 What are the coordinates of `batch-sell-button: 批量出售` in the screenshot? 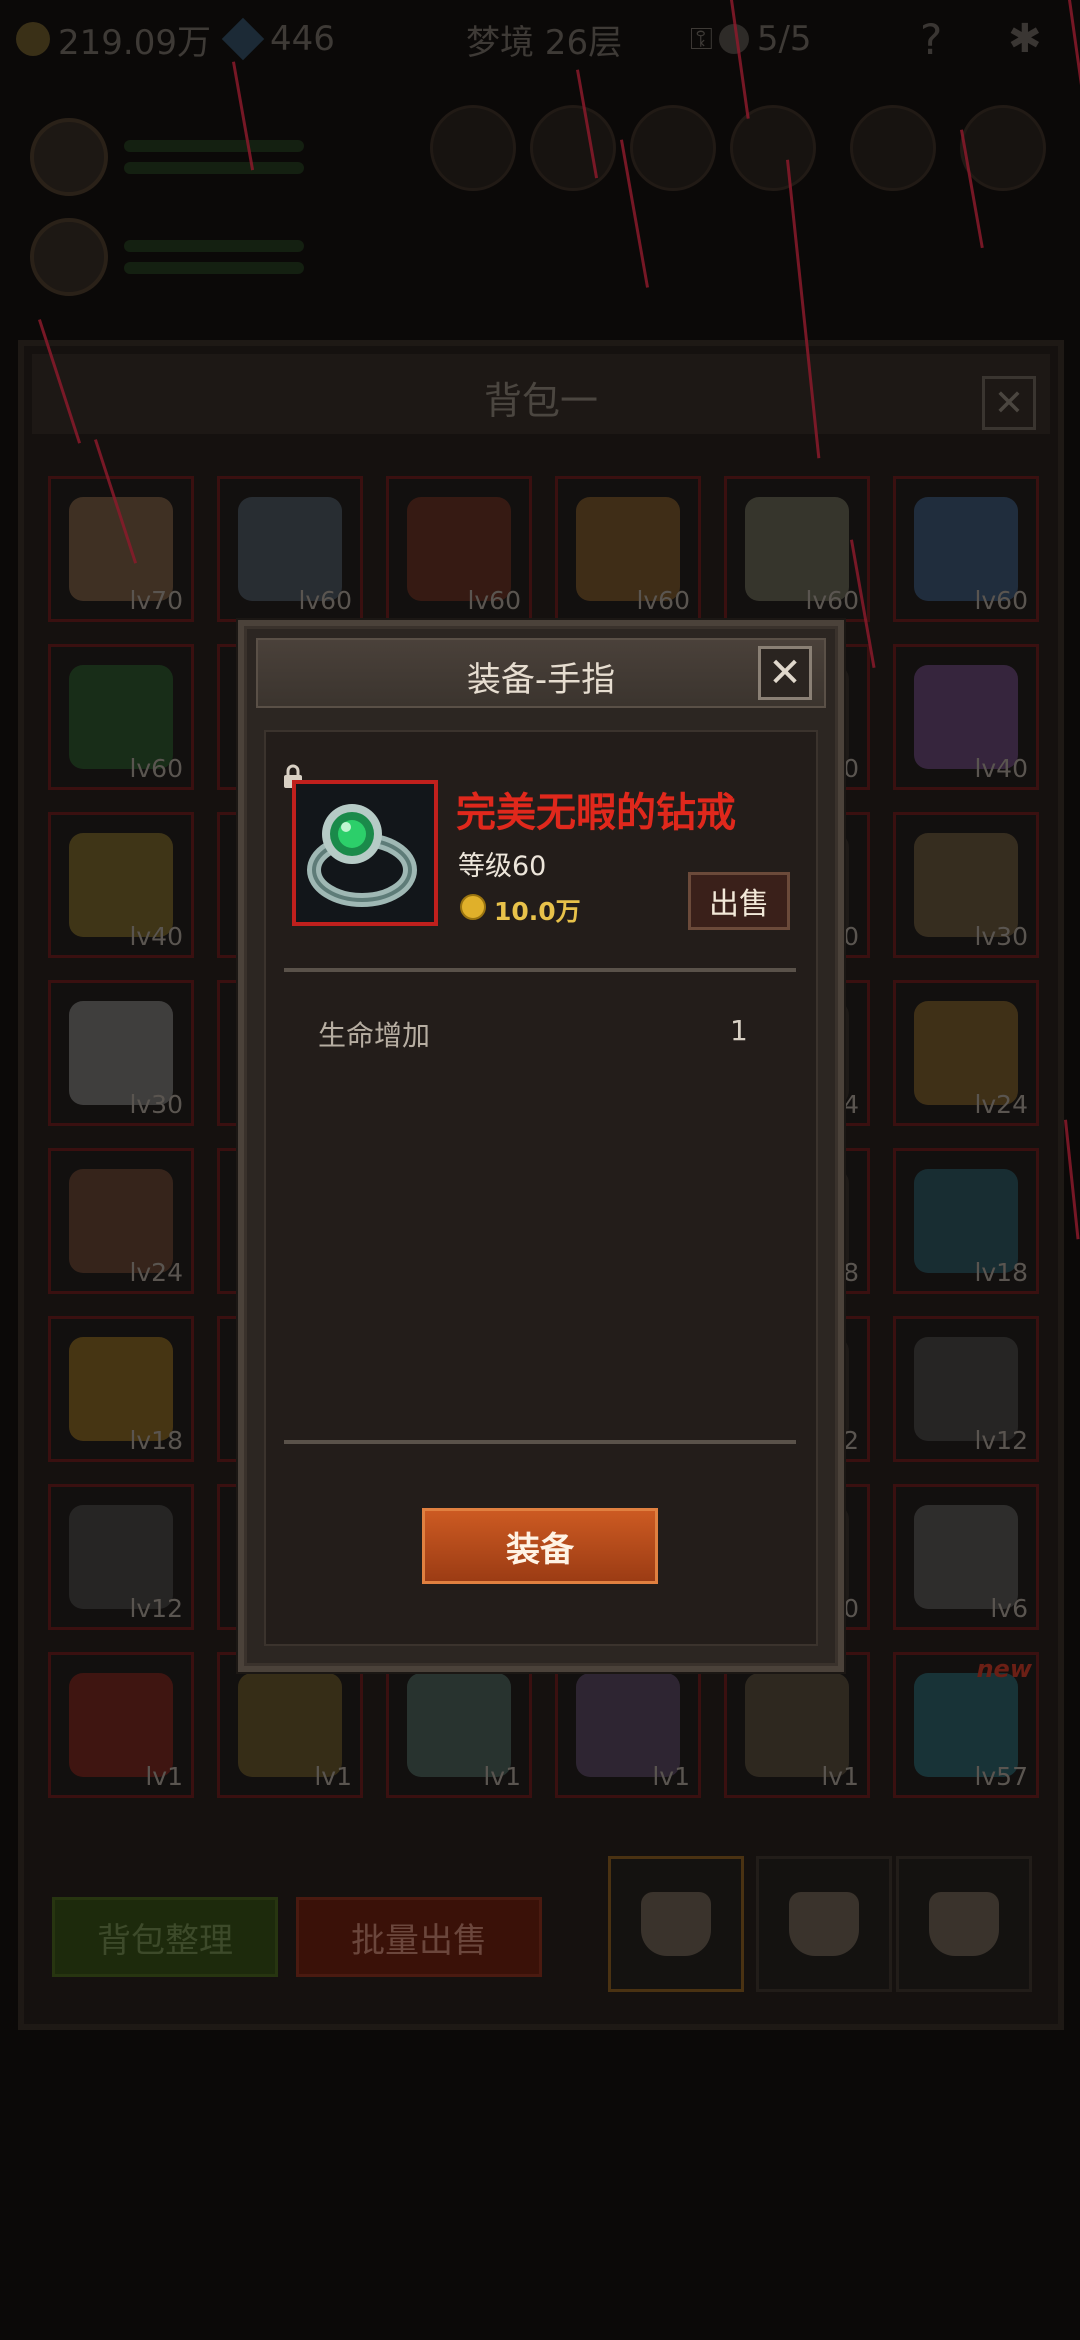 It's located at (419, 1937).